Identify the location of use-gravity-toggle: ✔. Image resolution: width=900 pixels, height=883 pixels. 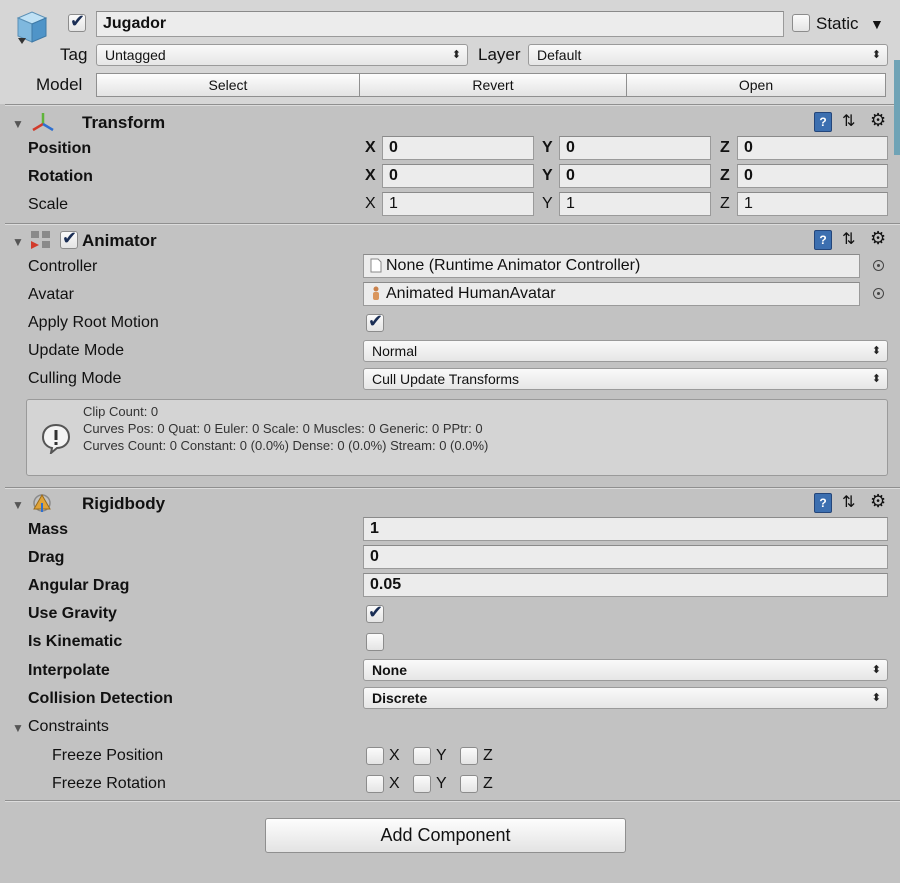
(375, 612).